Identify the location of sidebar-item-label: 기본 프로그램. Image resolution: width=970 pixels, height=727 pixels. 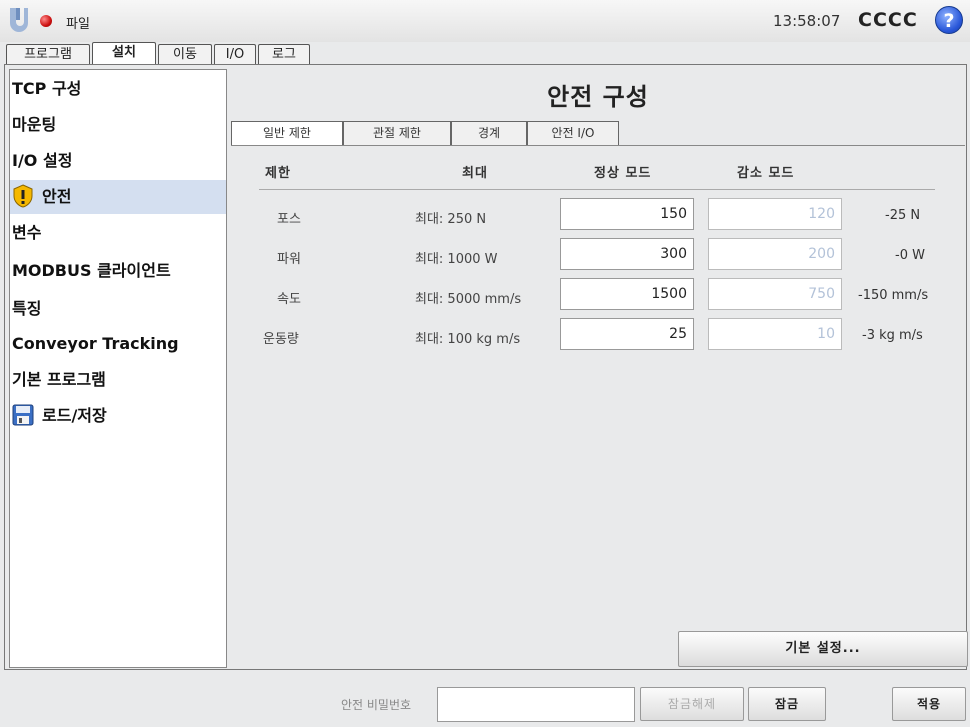
(59, 379).